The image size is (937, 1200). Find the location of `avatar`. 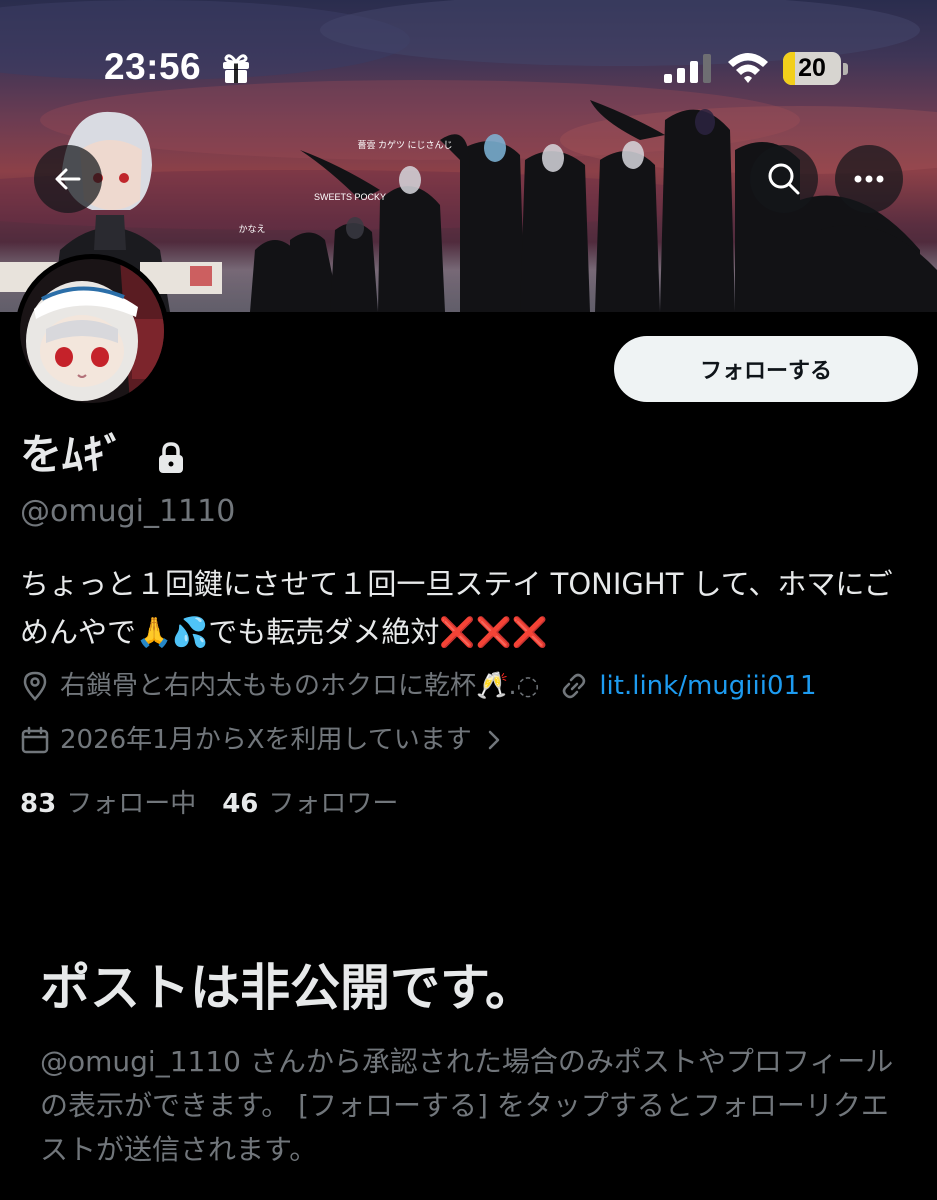

avatar is located at coordinates (92, 331).